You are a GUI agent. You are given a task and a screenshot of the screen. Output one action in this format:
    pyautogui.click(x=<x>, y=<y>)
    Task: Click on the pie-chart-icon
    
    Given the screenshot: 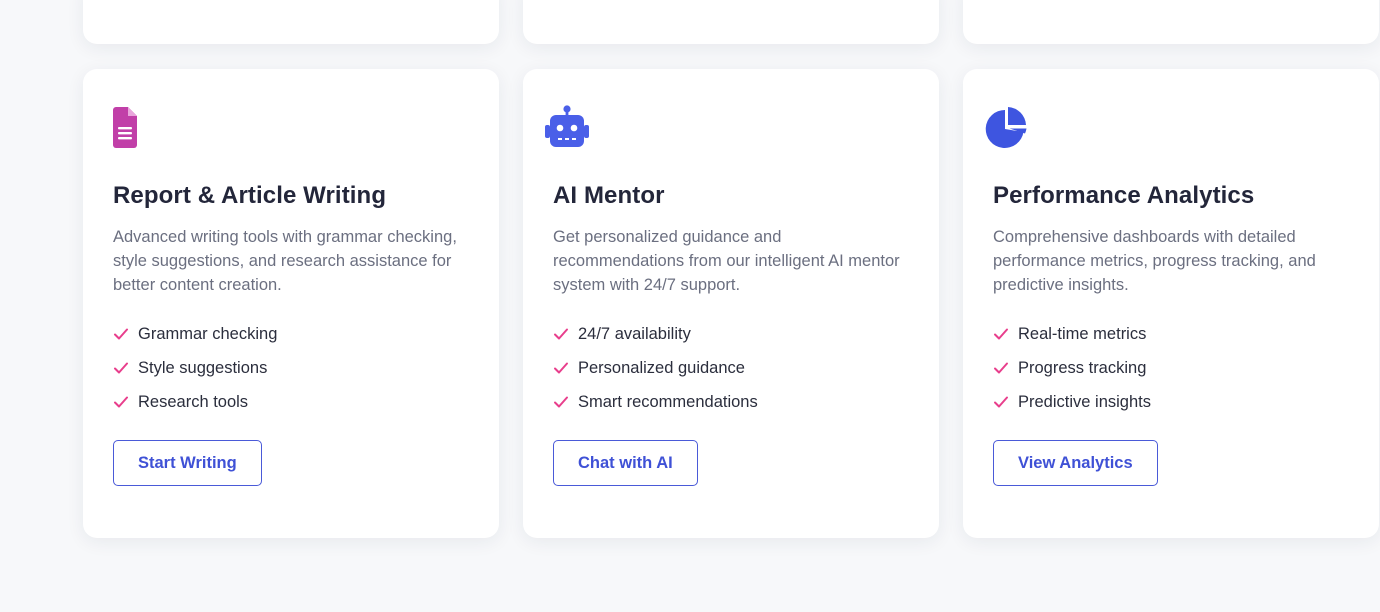 What is the action you would take?
    pyautogui.click(x=1007, y=128)
    